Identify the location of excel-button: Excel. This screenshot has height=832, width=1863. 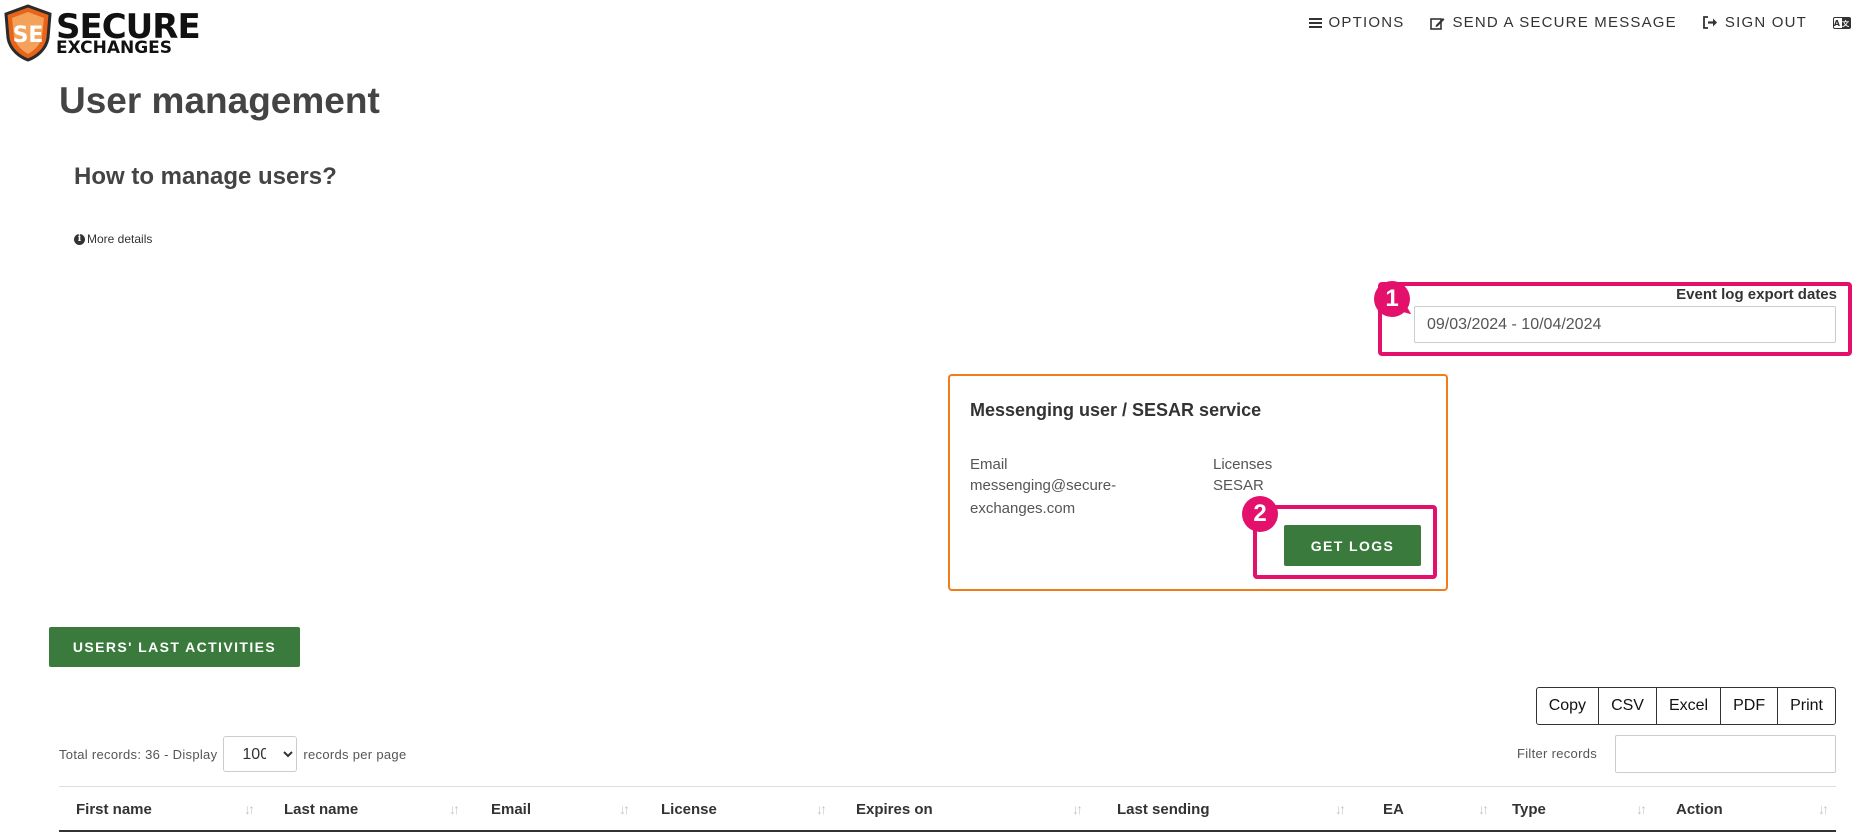
(1688, 706).